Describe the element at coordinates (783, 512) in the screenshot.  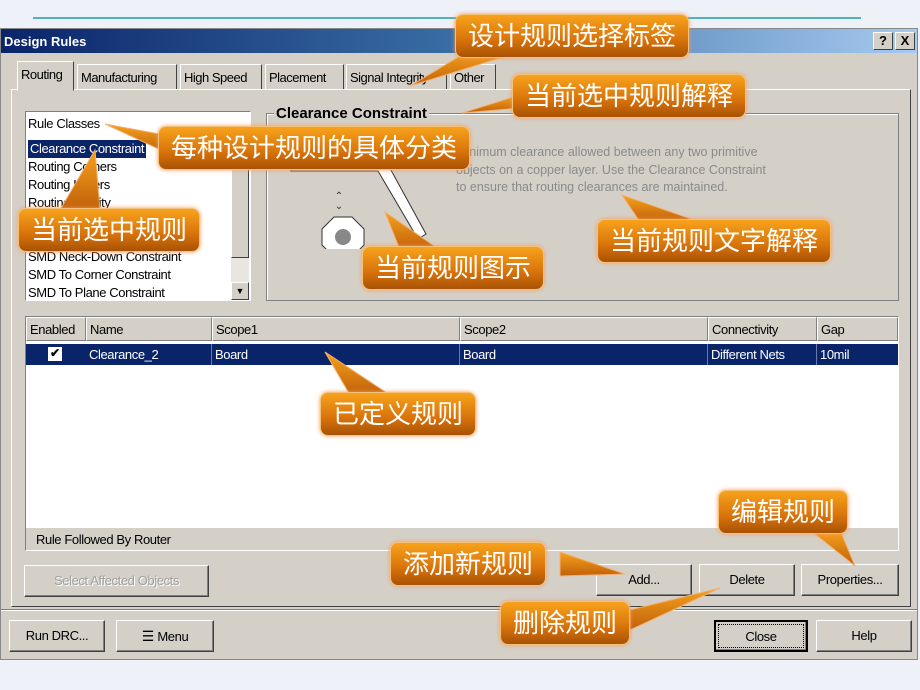
I see `callout-edit: 编辑规则` at that location.